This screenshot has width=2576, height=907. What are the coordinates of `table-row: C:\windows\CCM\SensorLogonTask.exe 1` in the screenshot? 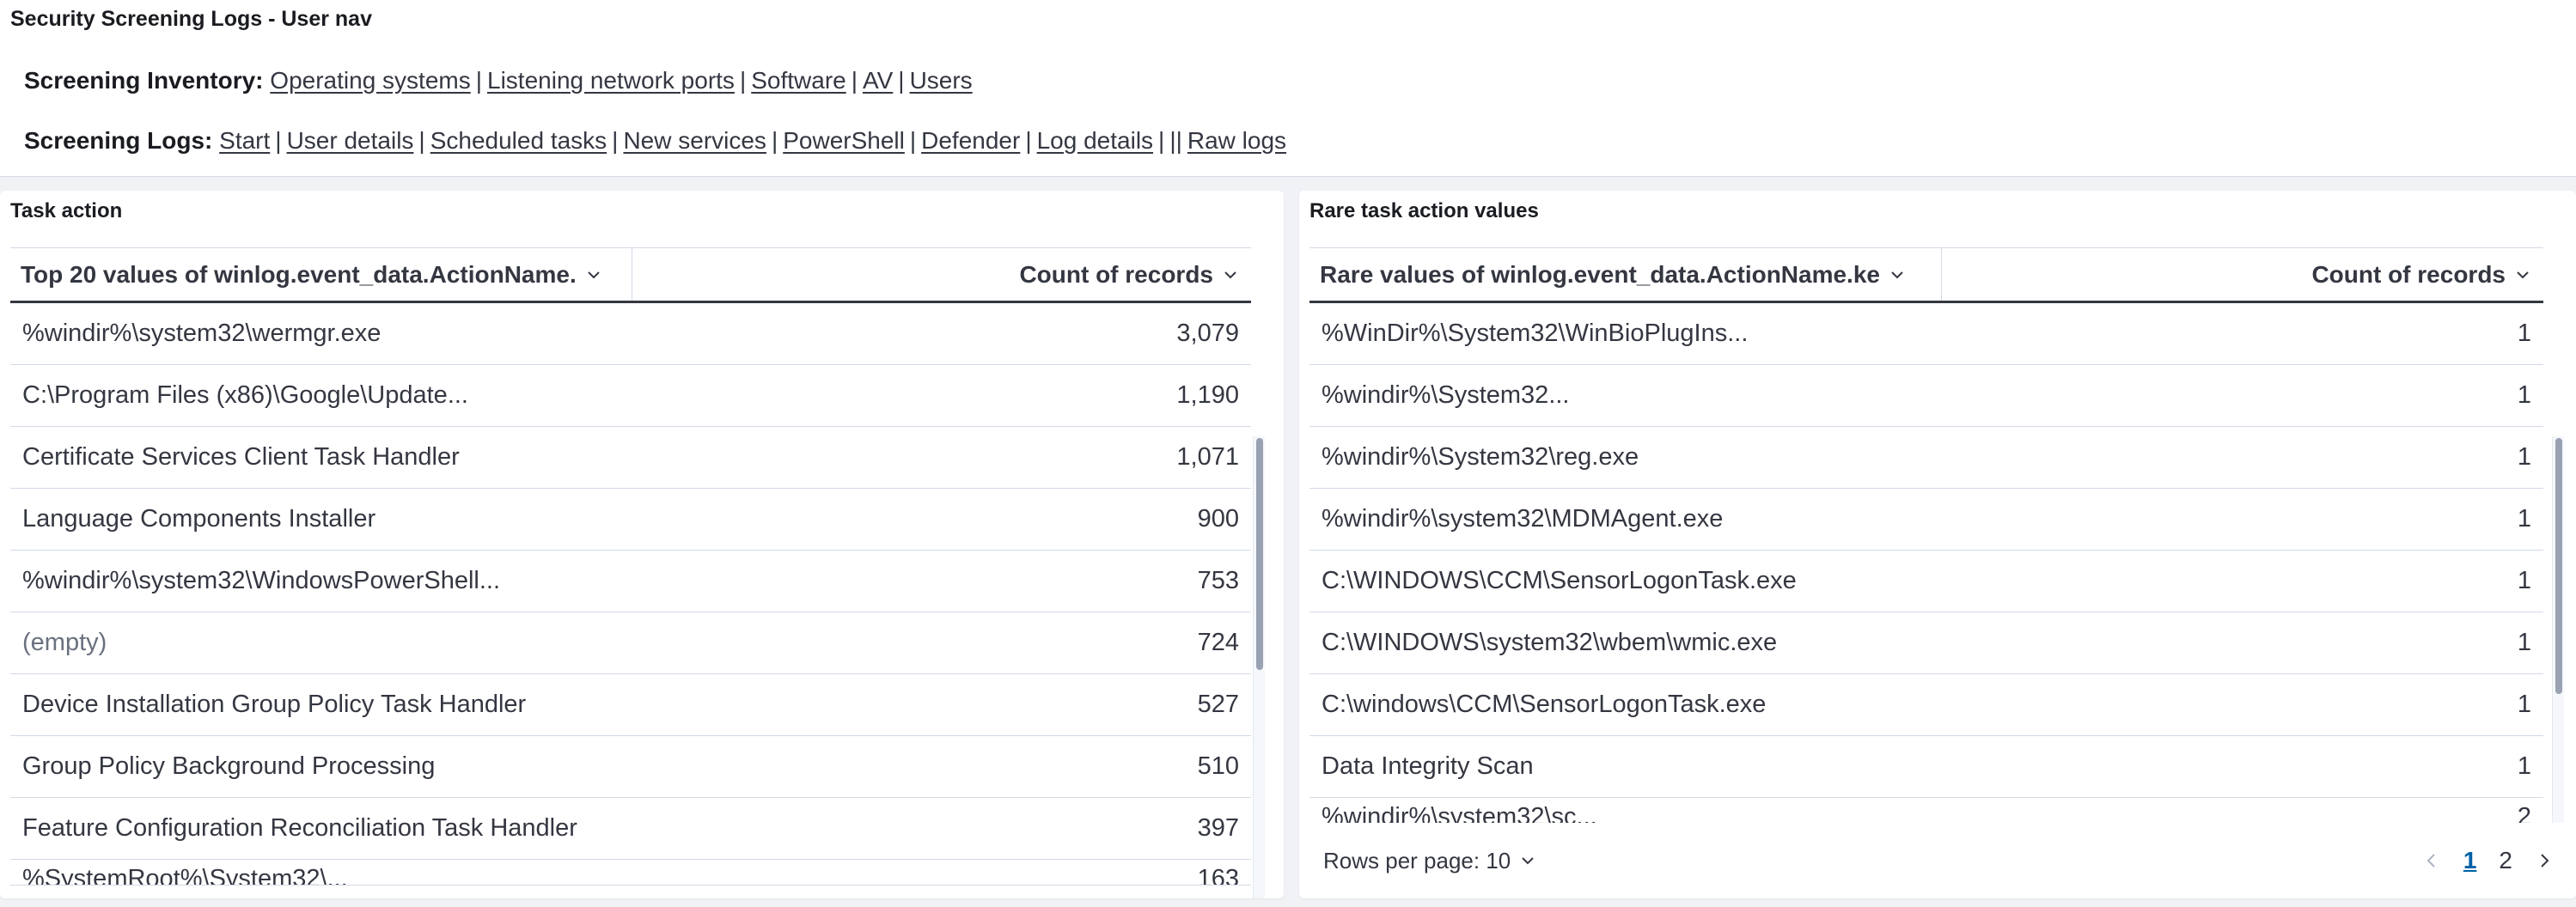 It's located at (1926, 705).